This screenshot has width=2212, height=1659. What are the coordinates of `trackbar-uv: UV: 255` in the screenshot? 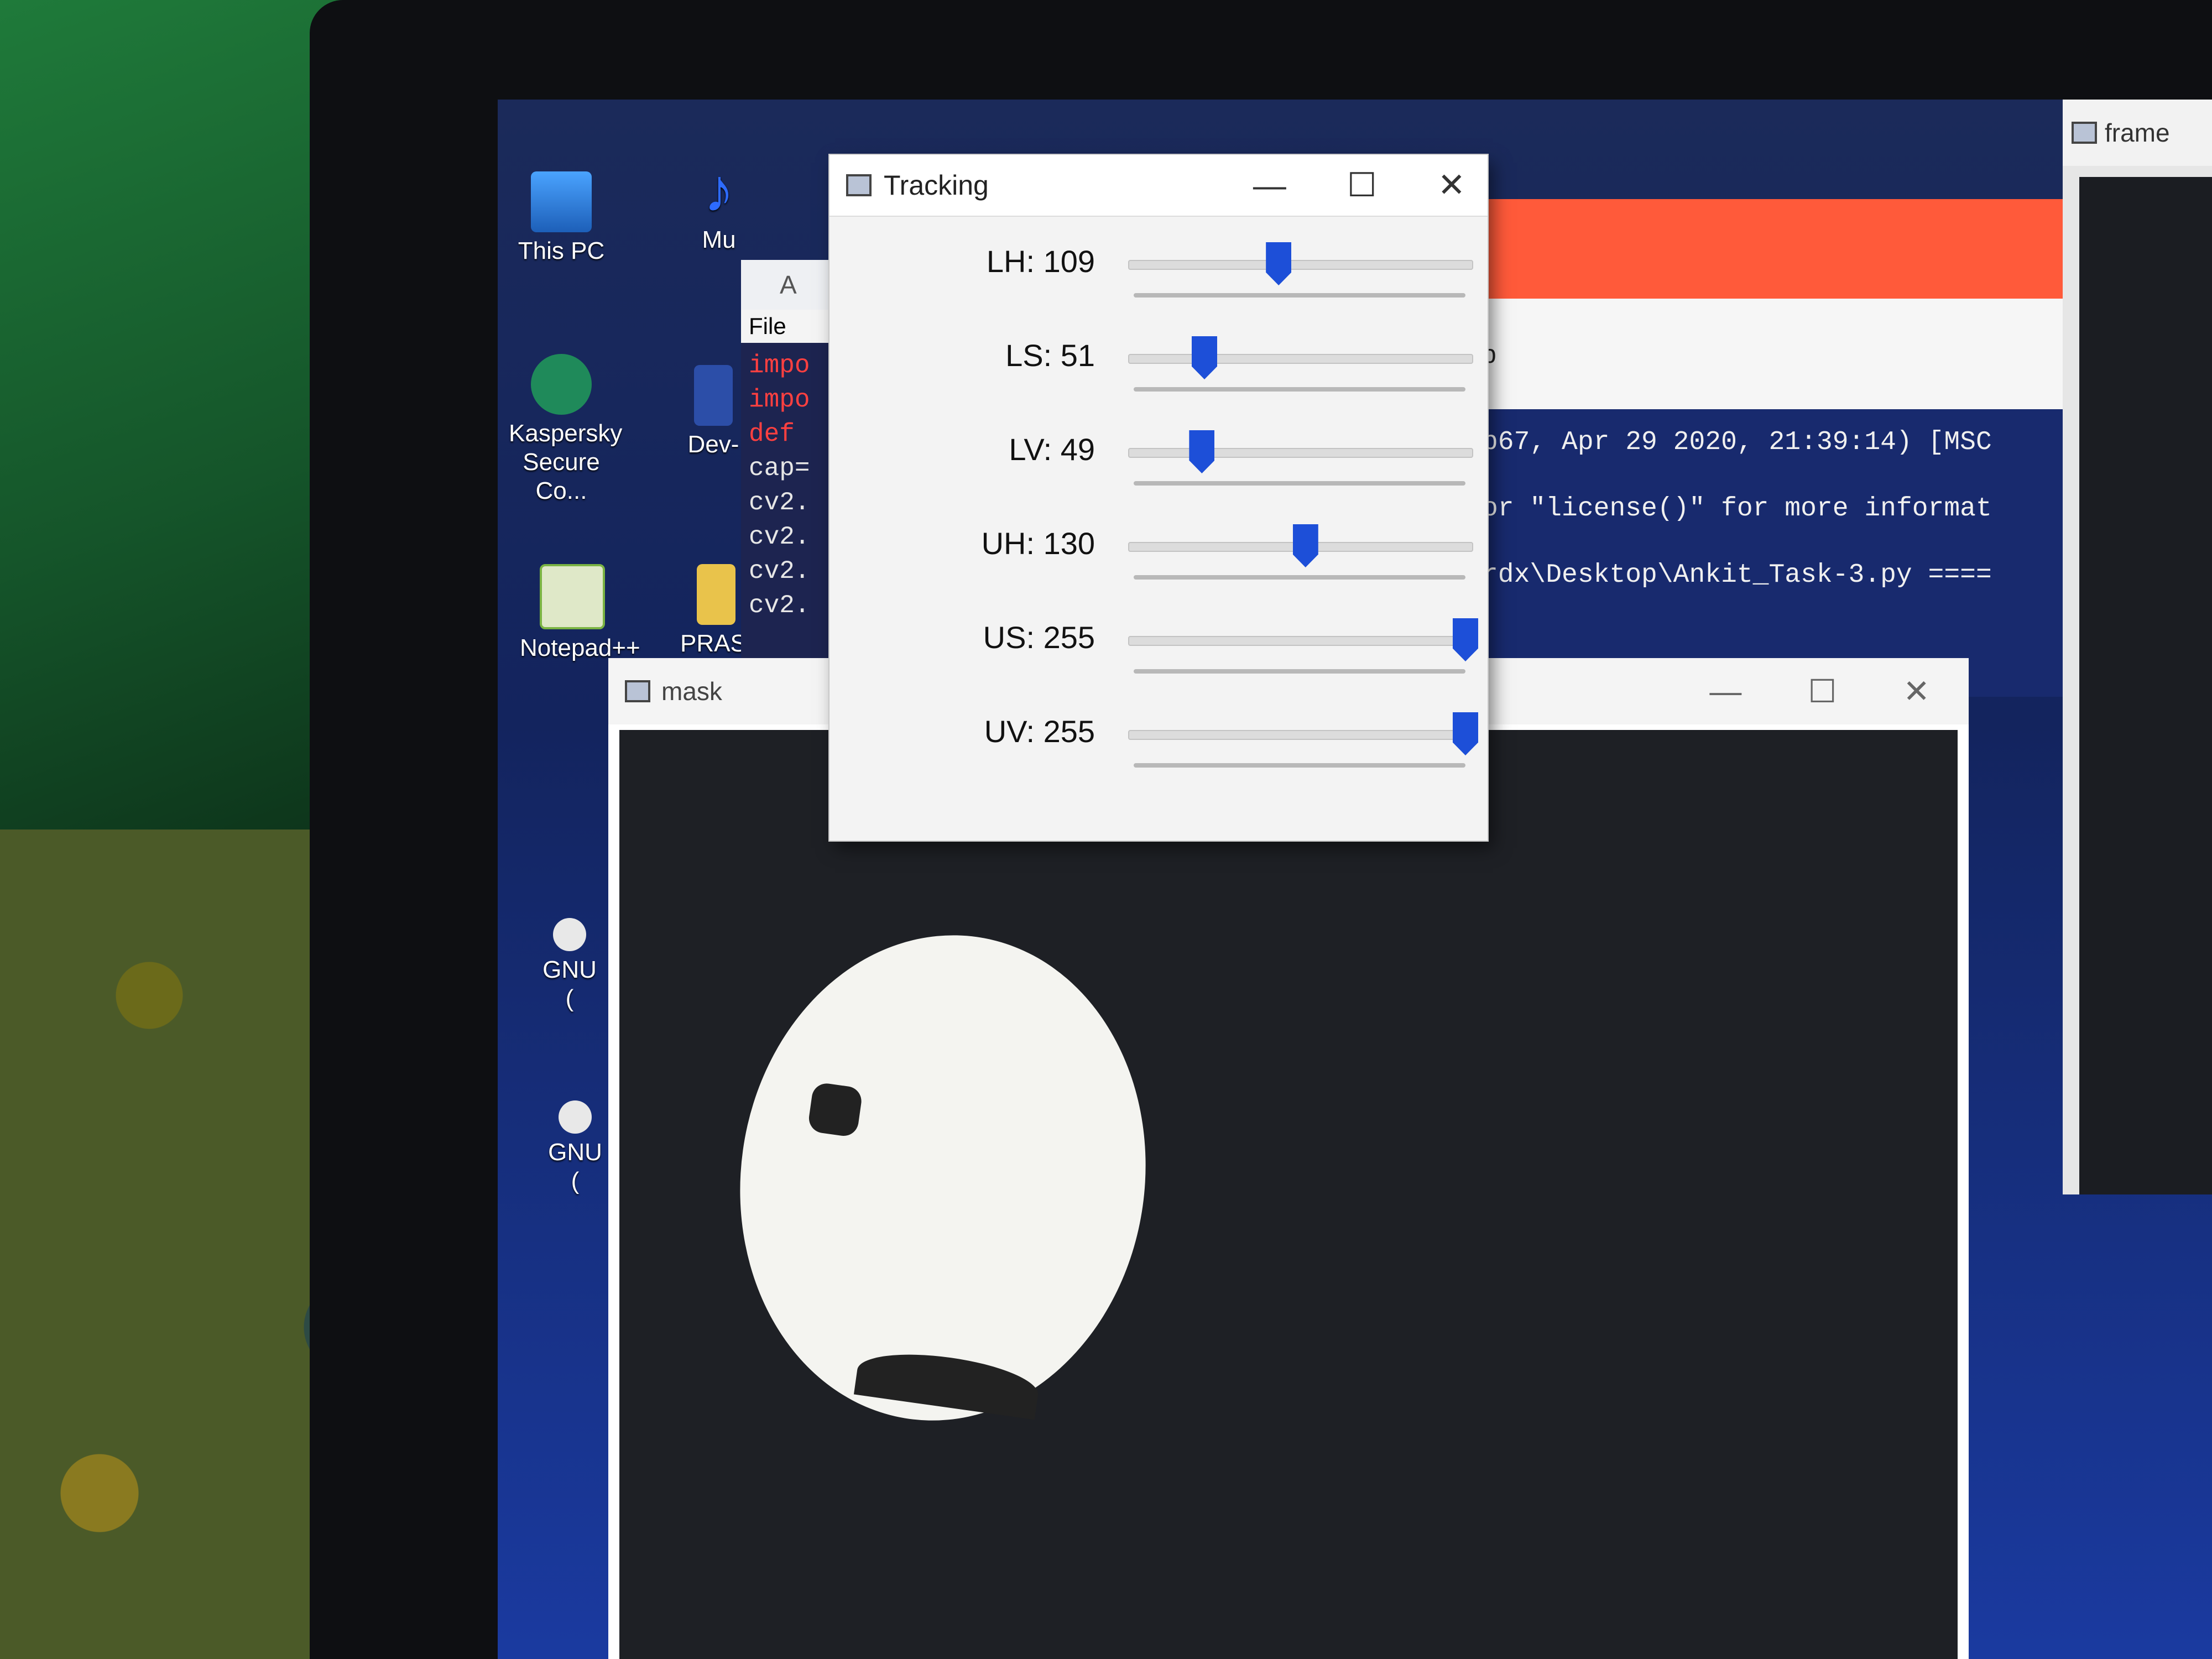 It's located at (1159, 738).